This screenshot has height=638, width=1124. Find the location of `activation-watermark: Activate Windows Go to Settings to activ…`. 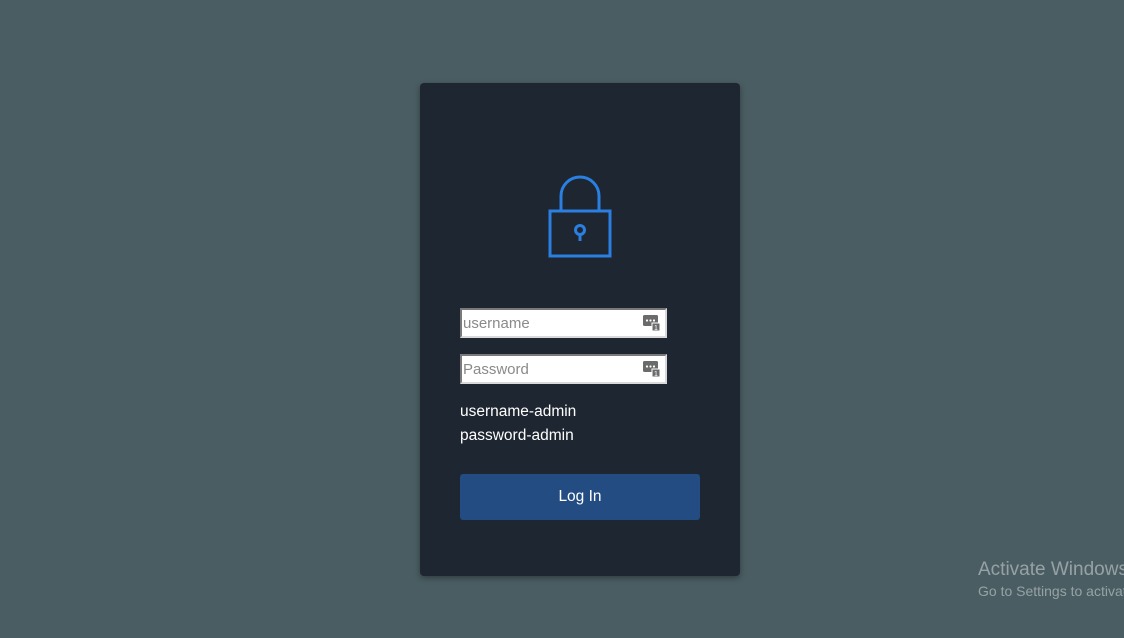

activation-watermark: Activate Windows Go to Settings to activ… is located at coordinates (1051, 579).